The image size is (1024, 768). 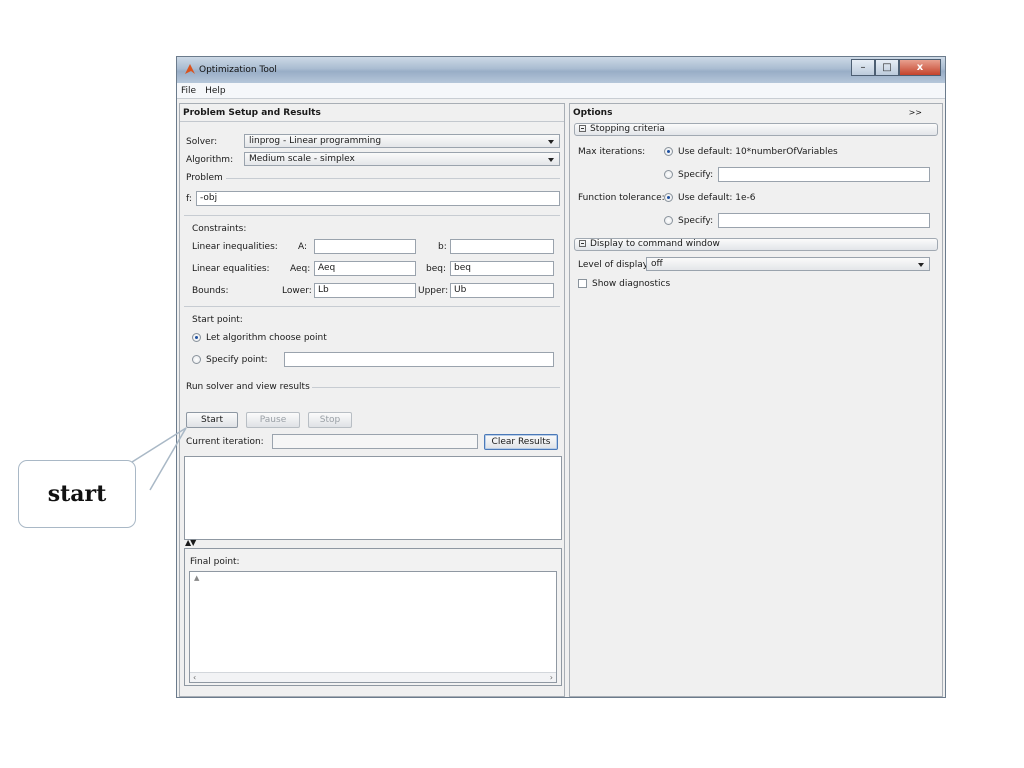 I want to click on start-callout: start, so click(x=77, y=494).